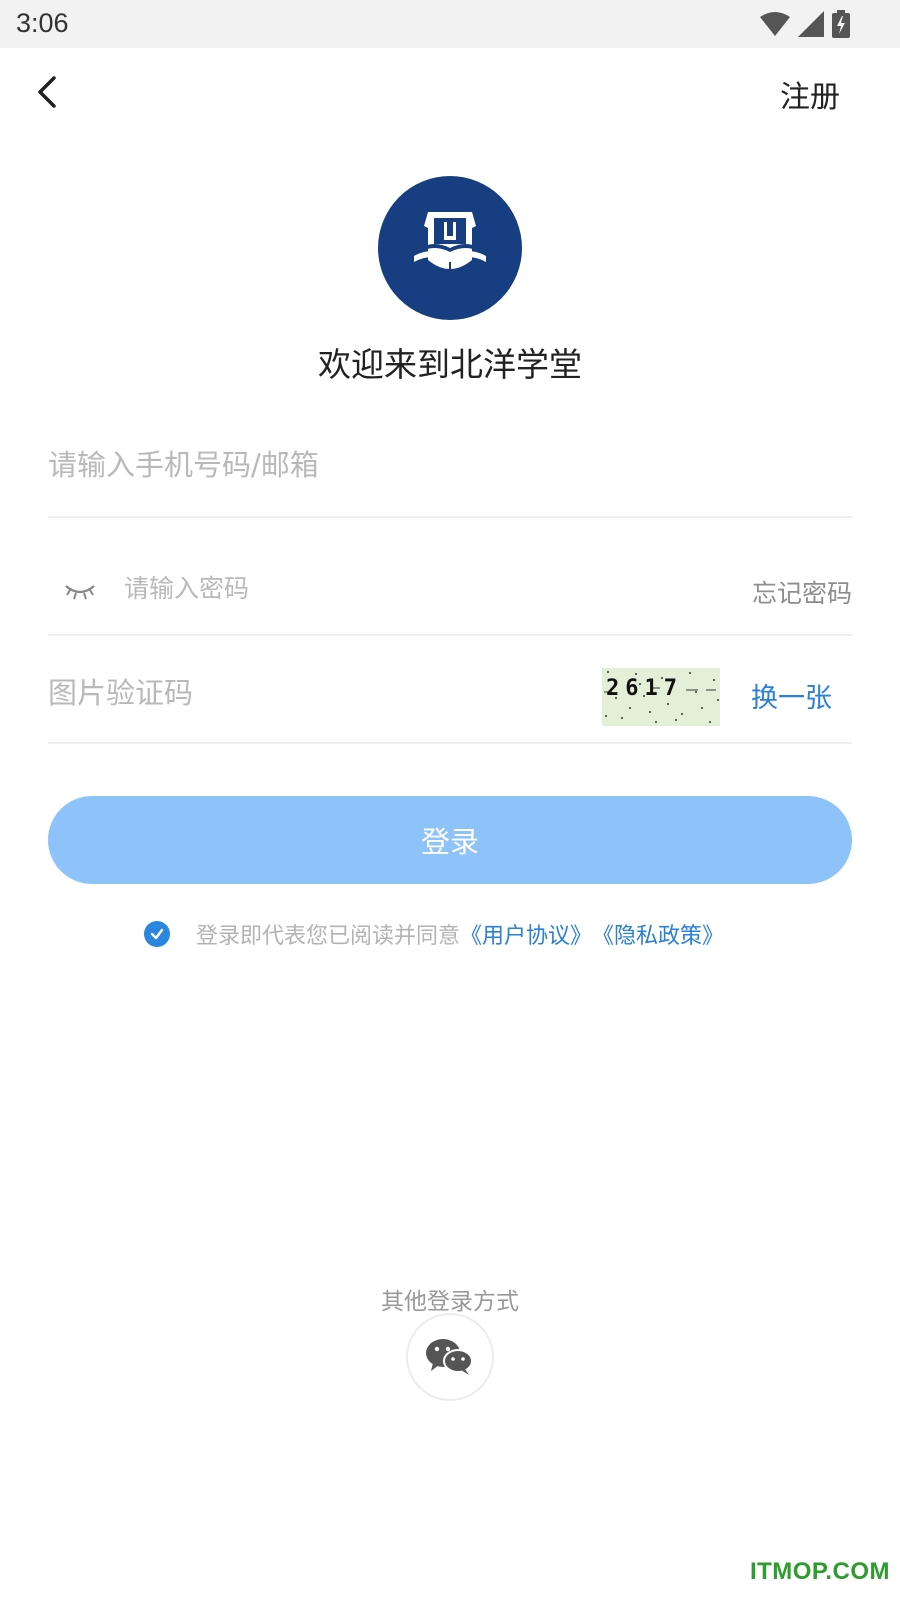  Describe the element at coordinates (810, 94) in the screenshot. I see `register-link: 注册` at that location.